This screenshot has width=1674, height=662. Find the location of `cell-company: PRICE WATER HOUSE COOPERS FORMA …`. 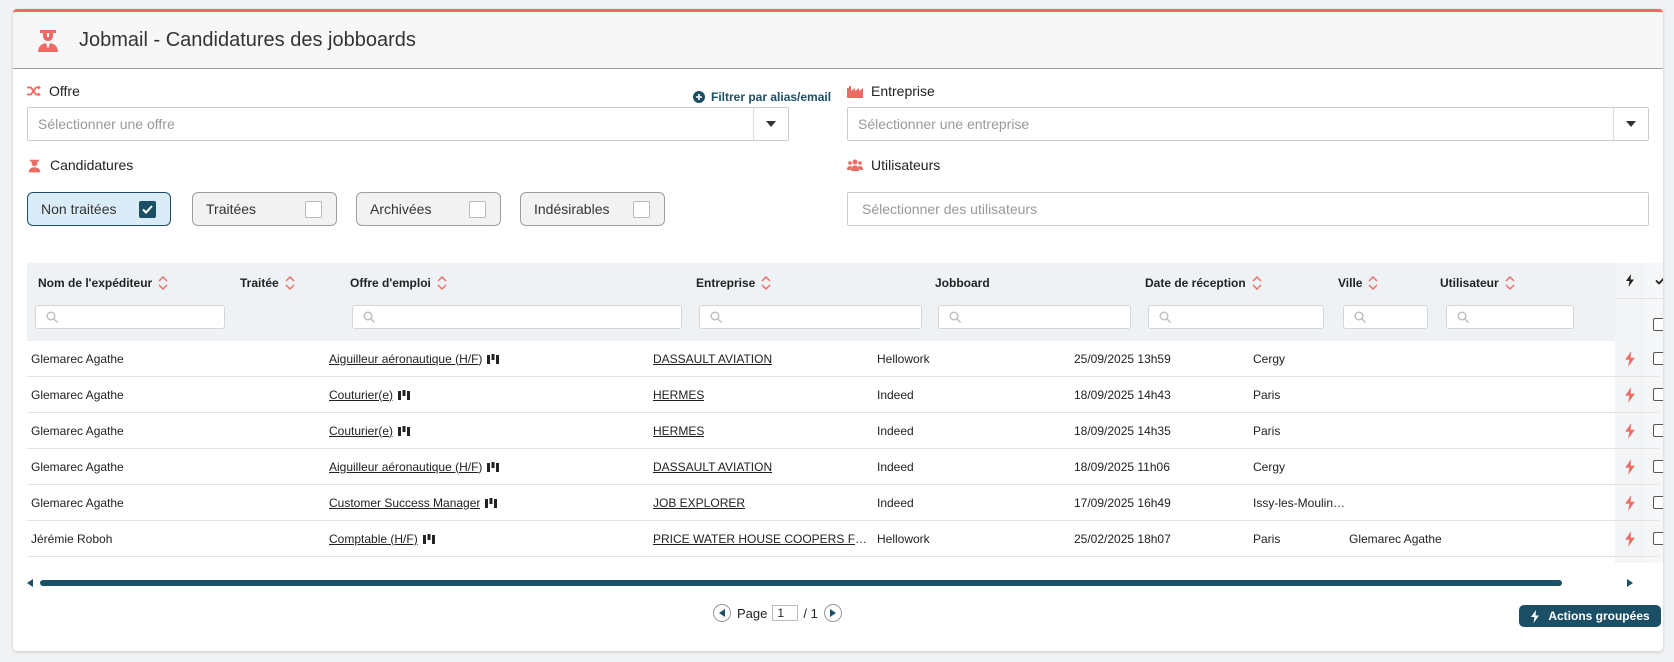

cell-company: PRICE WATER HOUSE COOPERS FORMA … is located at coordinates (764, 538).